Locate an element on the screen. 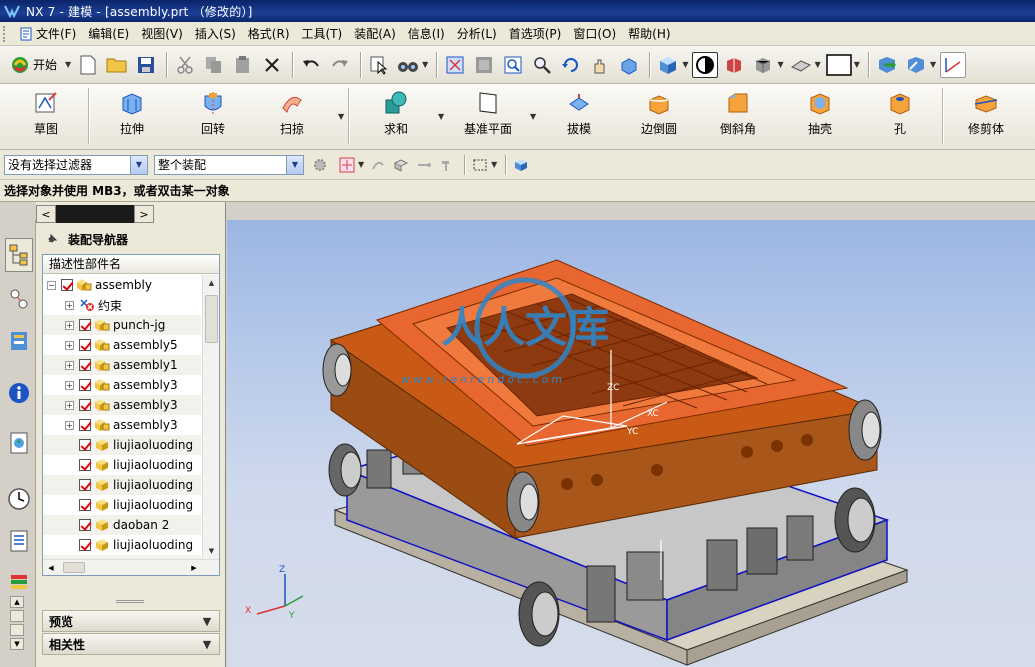 Image resolution: width=1035 pixels, height=667 pixels. menu-tools: 工具(T) is located at coordinates (322, 34).